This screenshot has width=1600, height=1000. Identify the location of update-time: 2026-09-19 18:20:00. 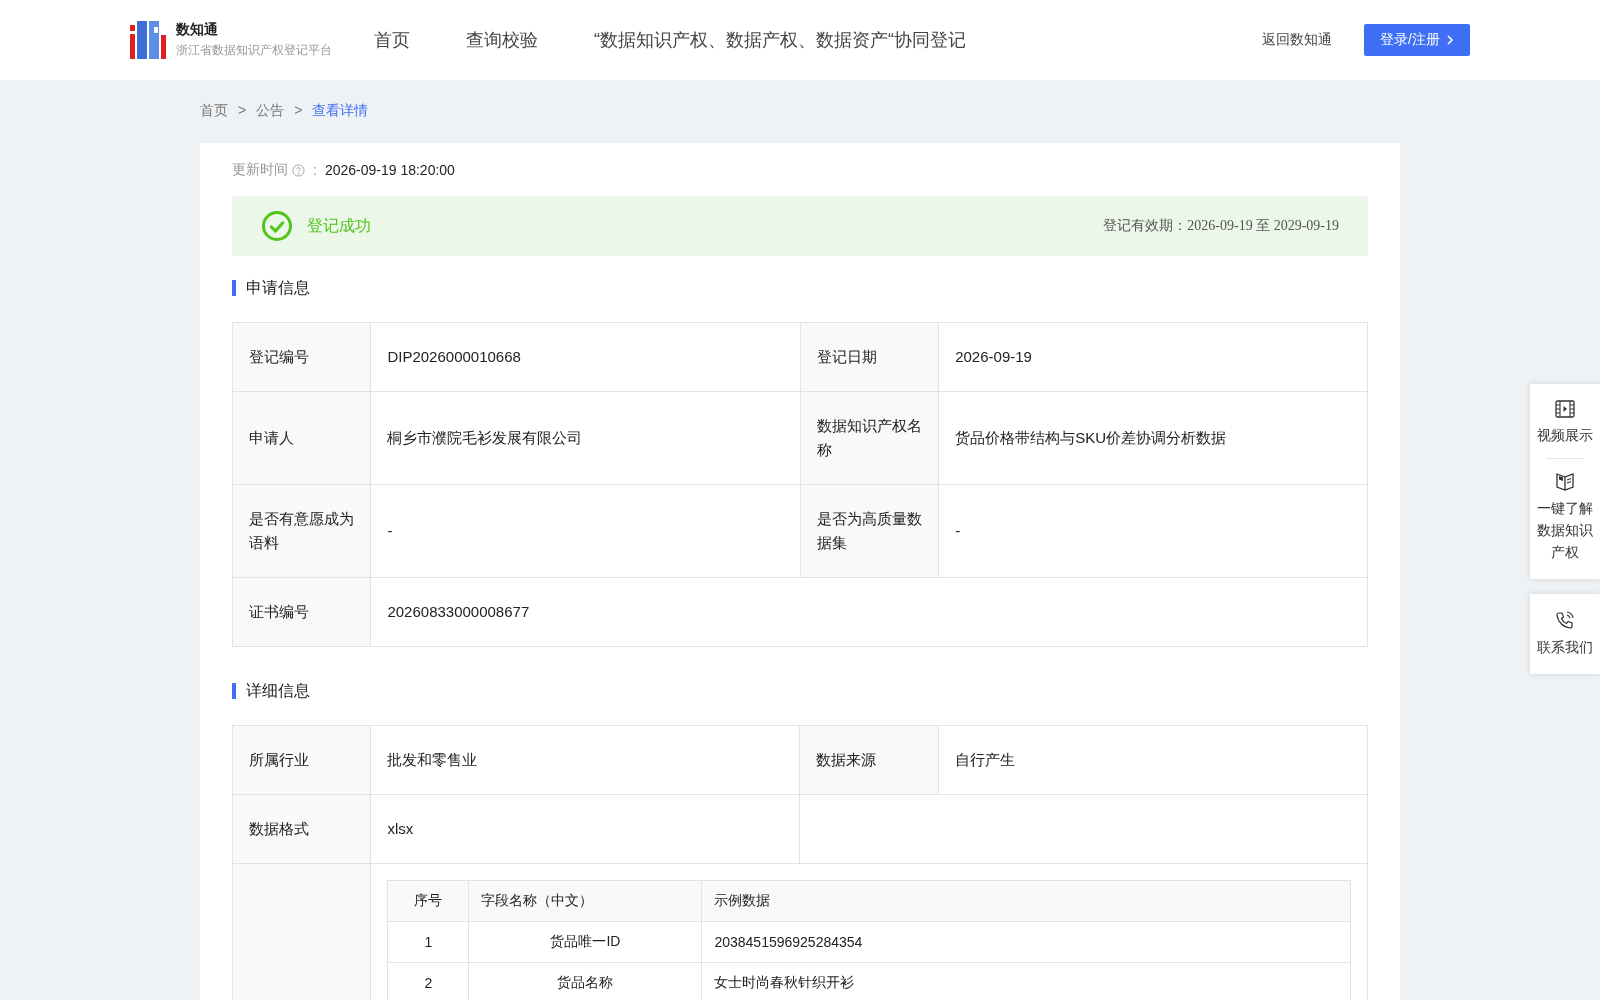
(389, 170).